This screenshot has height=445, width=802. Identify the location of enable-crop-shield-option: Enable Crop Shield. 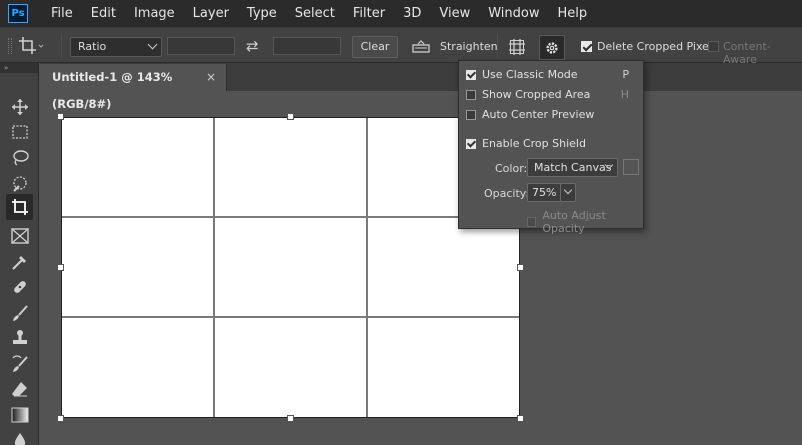
(526, 143).